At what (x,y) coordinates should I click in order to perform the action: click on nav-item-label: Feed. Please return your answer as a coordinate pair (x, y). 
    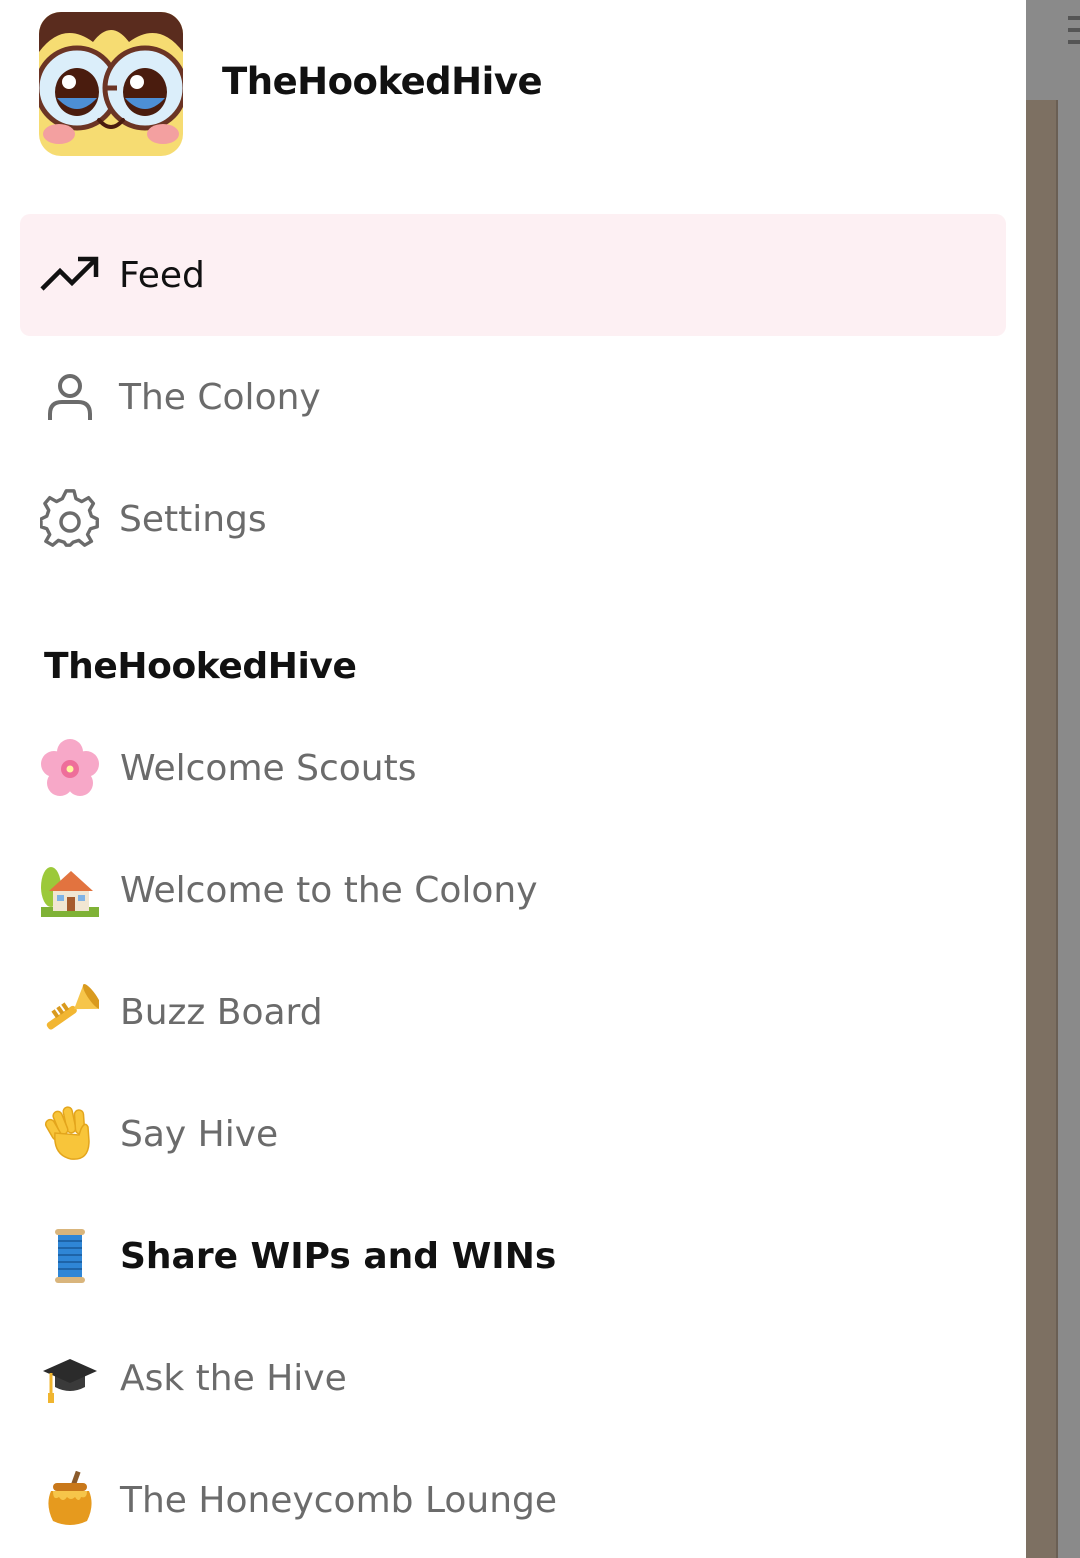
    Looking at the image, I should click on (162, 275).